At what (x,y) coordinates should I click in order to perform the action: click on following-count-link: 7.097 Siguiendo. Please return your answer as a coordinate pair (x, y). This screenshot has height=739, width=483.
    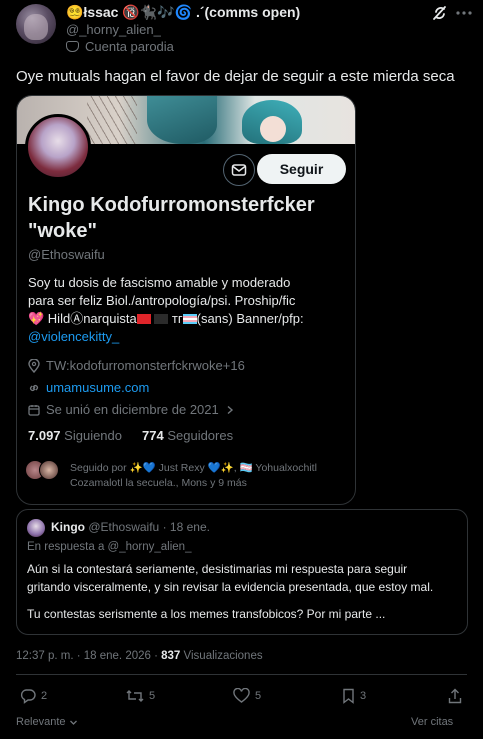
    Looking at the image, I should click on (75, 435).